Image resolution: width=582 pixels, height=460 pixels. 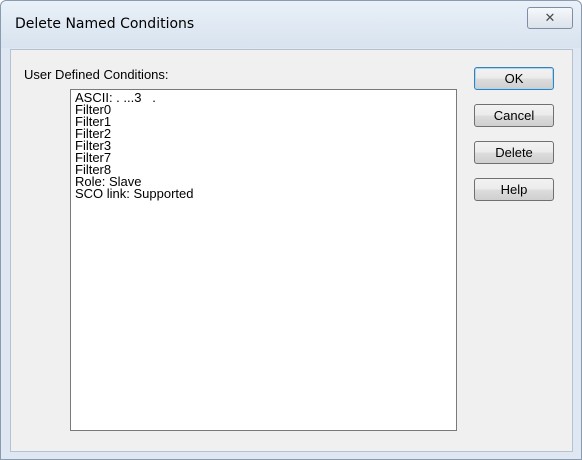 What do you see at coordinates (263, 109) in the screenshot?
I see `list-item: Filter0` at bounding box center [263, 109].